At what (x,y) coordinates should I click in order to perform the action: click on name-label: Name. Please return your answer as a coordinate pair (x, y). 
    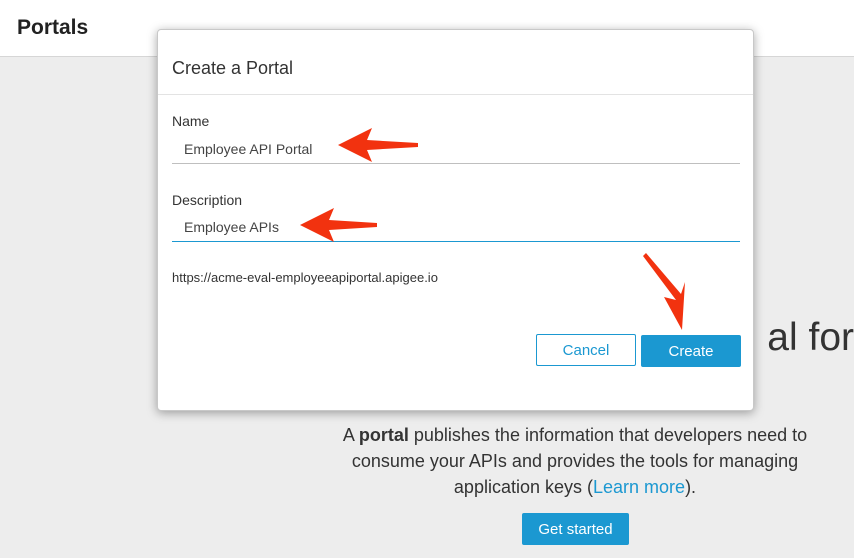
    Looking at the image, I should click on (191, 121).